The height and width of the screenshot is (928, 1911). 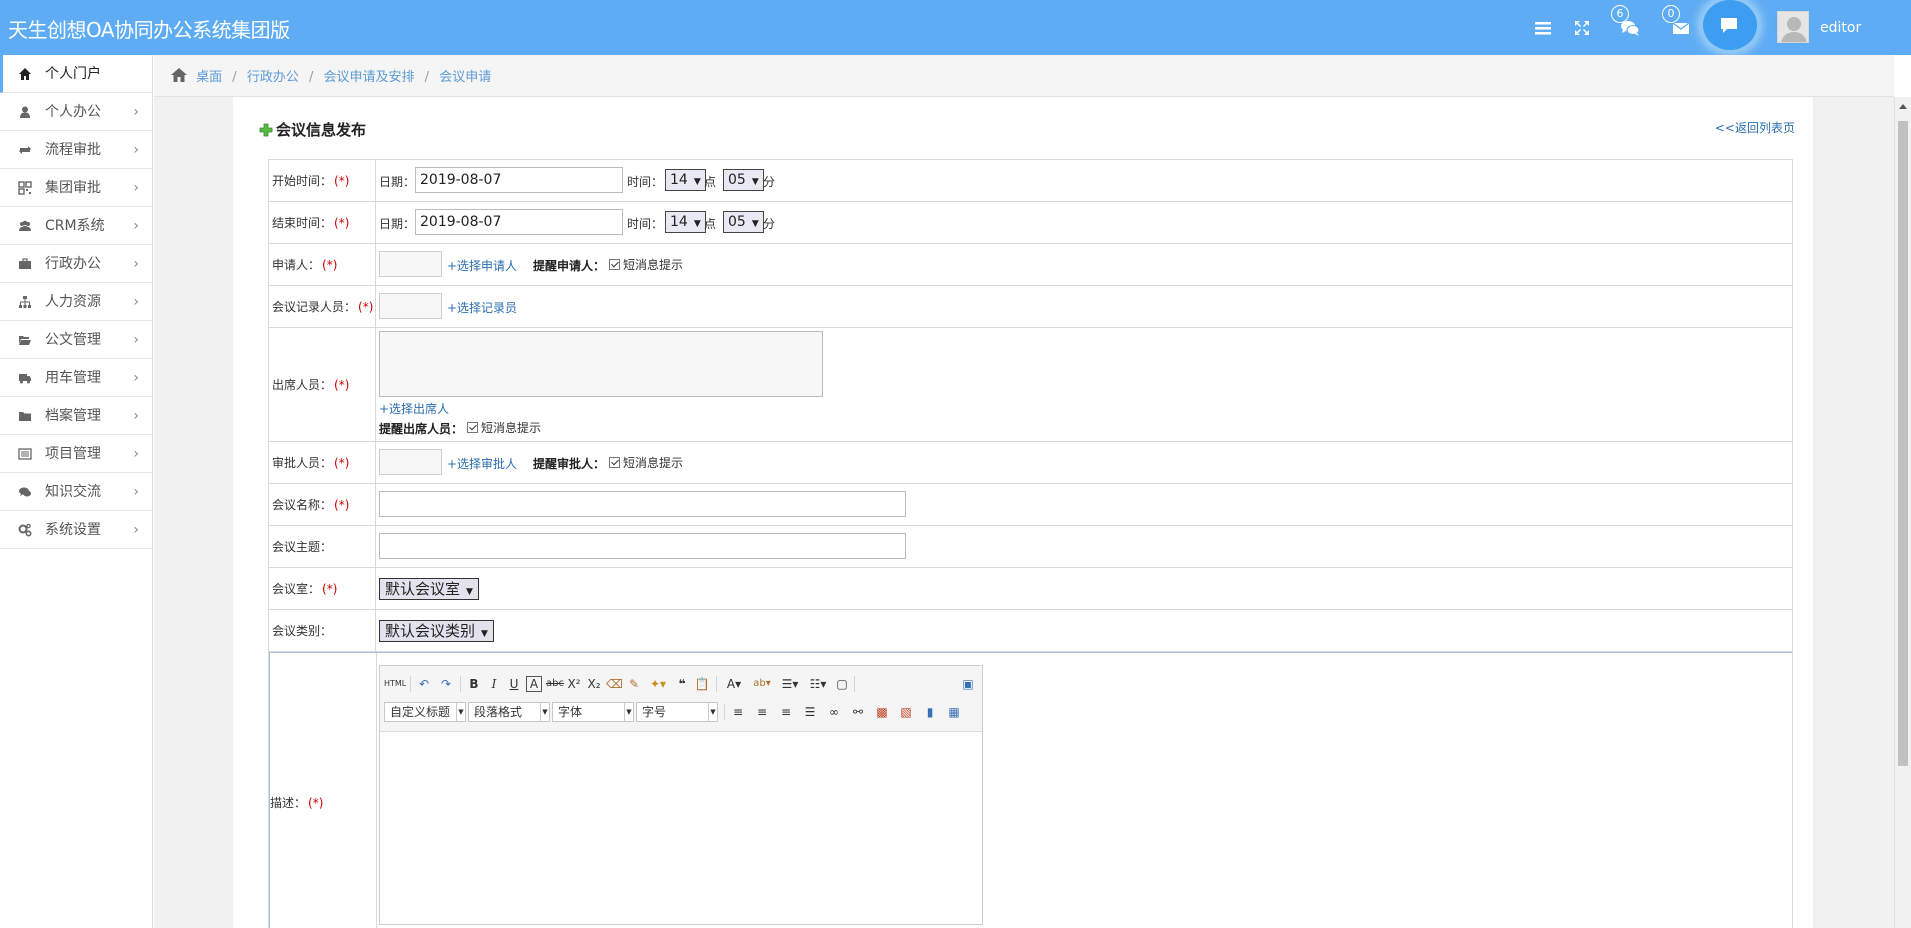 What do you see at coordinates (429, 589) in the screenshot?
I see `meeting-room-select: 默认会议室 ▼` at bounding box center [429, 589].